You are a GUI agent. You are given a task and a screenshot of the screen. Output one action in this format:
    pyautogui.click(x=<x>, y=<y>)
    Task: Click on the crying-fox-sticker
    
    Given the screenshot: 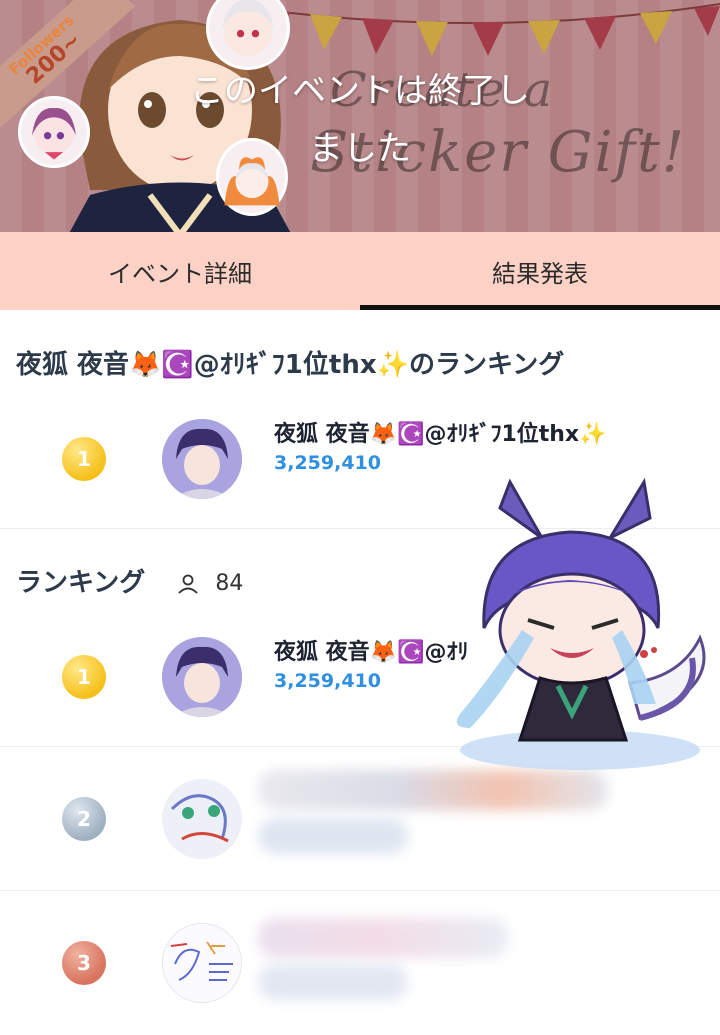 What is the action you would take?
    pyautogui.click(x=581, y=624)
    